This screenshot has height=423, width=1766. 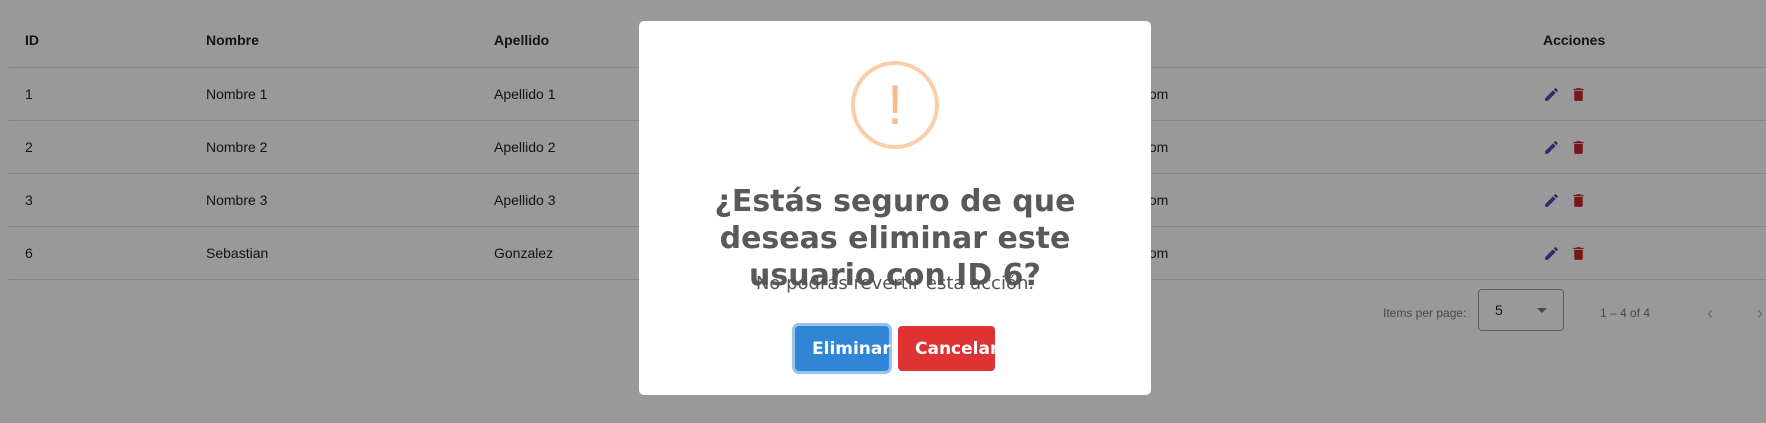 I want to click on confirm-delete-button: Eliminar, so click(x=843, y=348).